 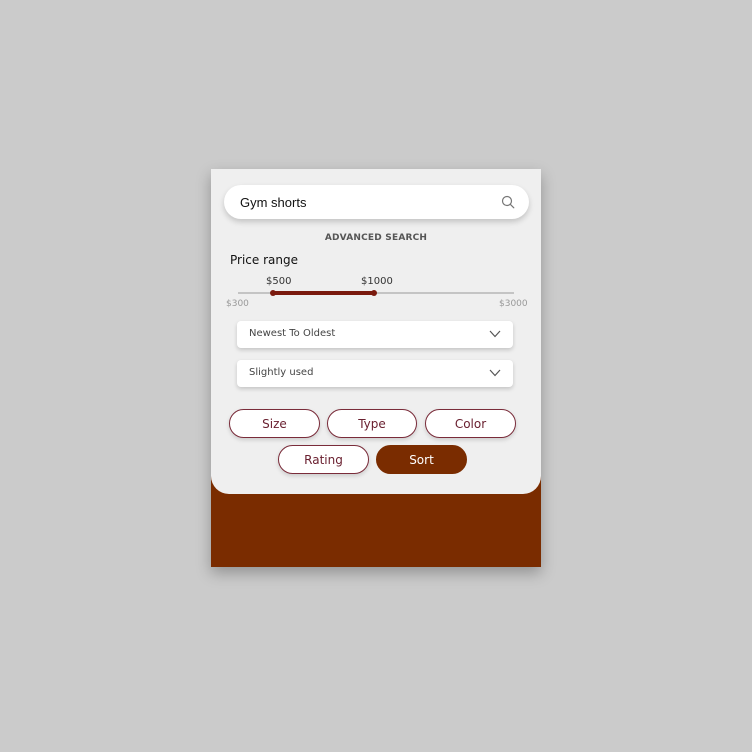 What do you see at coordinates (237, 304) in the screenshot?
I see `price-bound-min: $300` at bounding box center [237, 304].